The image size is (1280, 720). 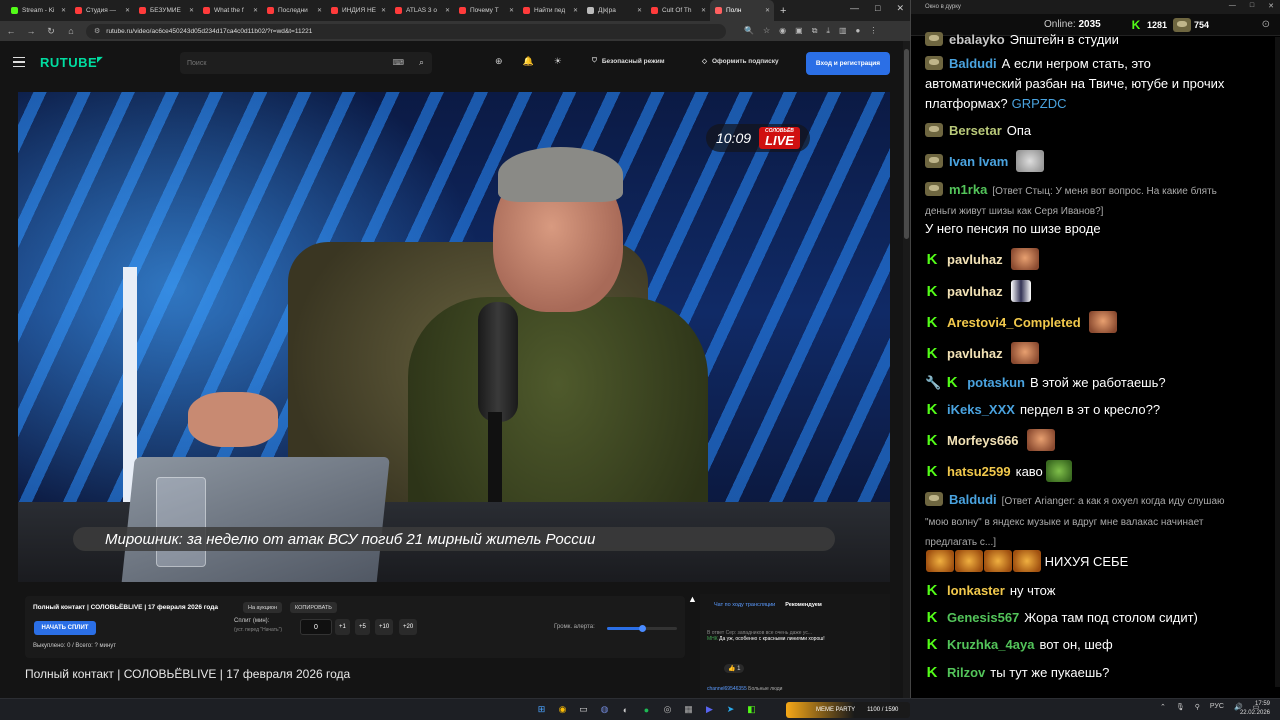 What do you see at coordinates (843, 31) in the screenshot?
I see `sidepanel-icon: ▥` at bounding box center [843, 31].